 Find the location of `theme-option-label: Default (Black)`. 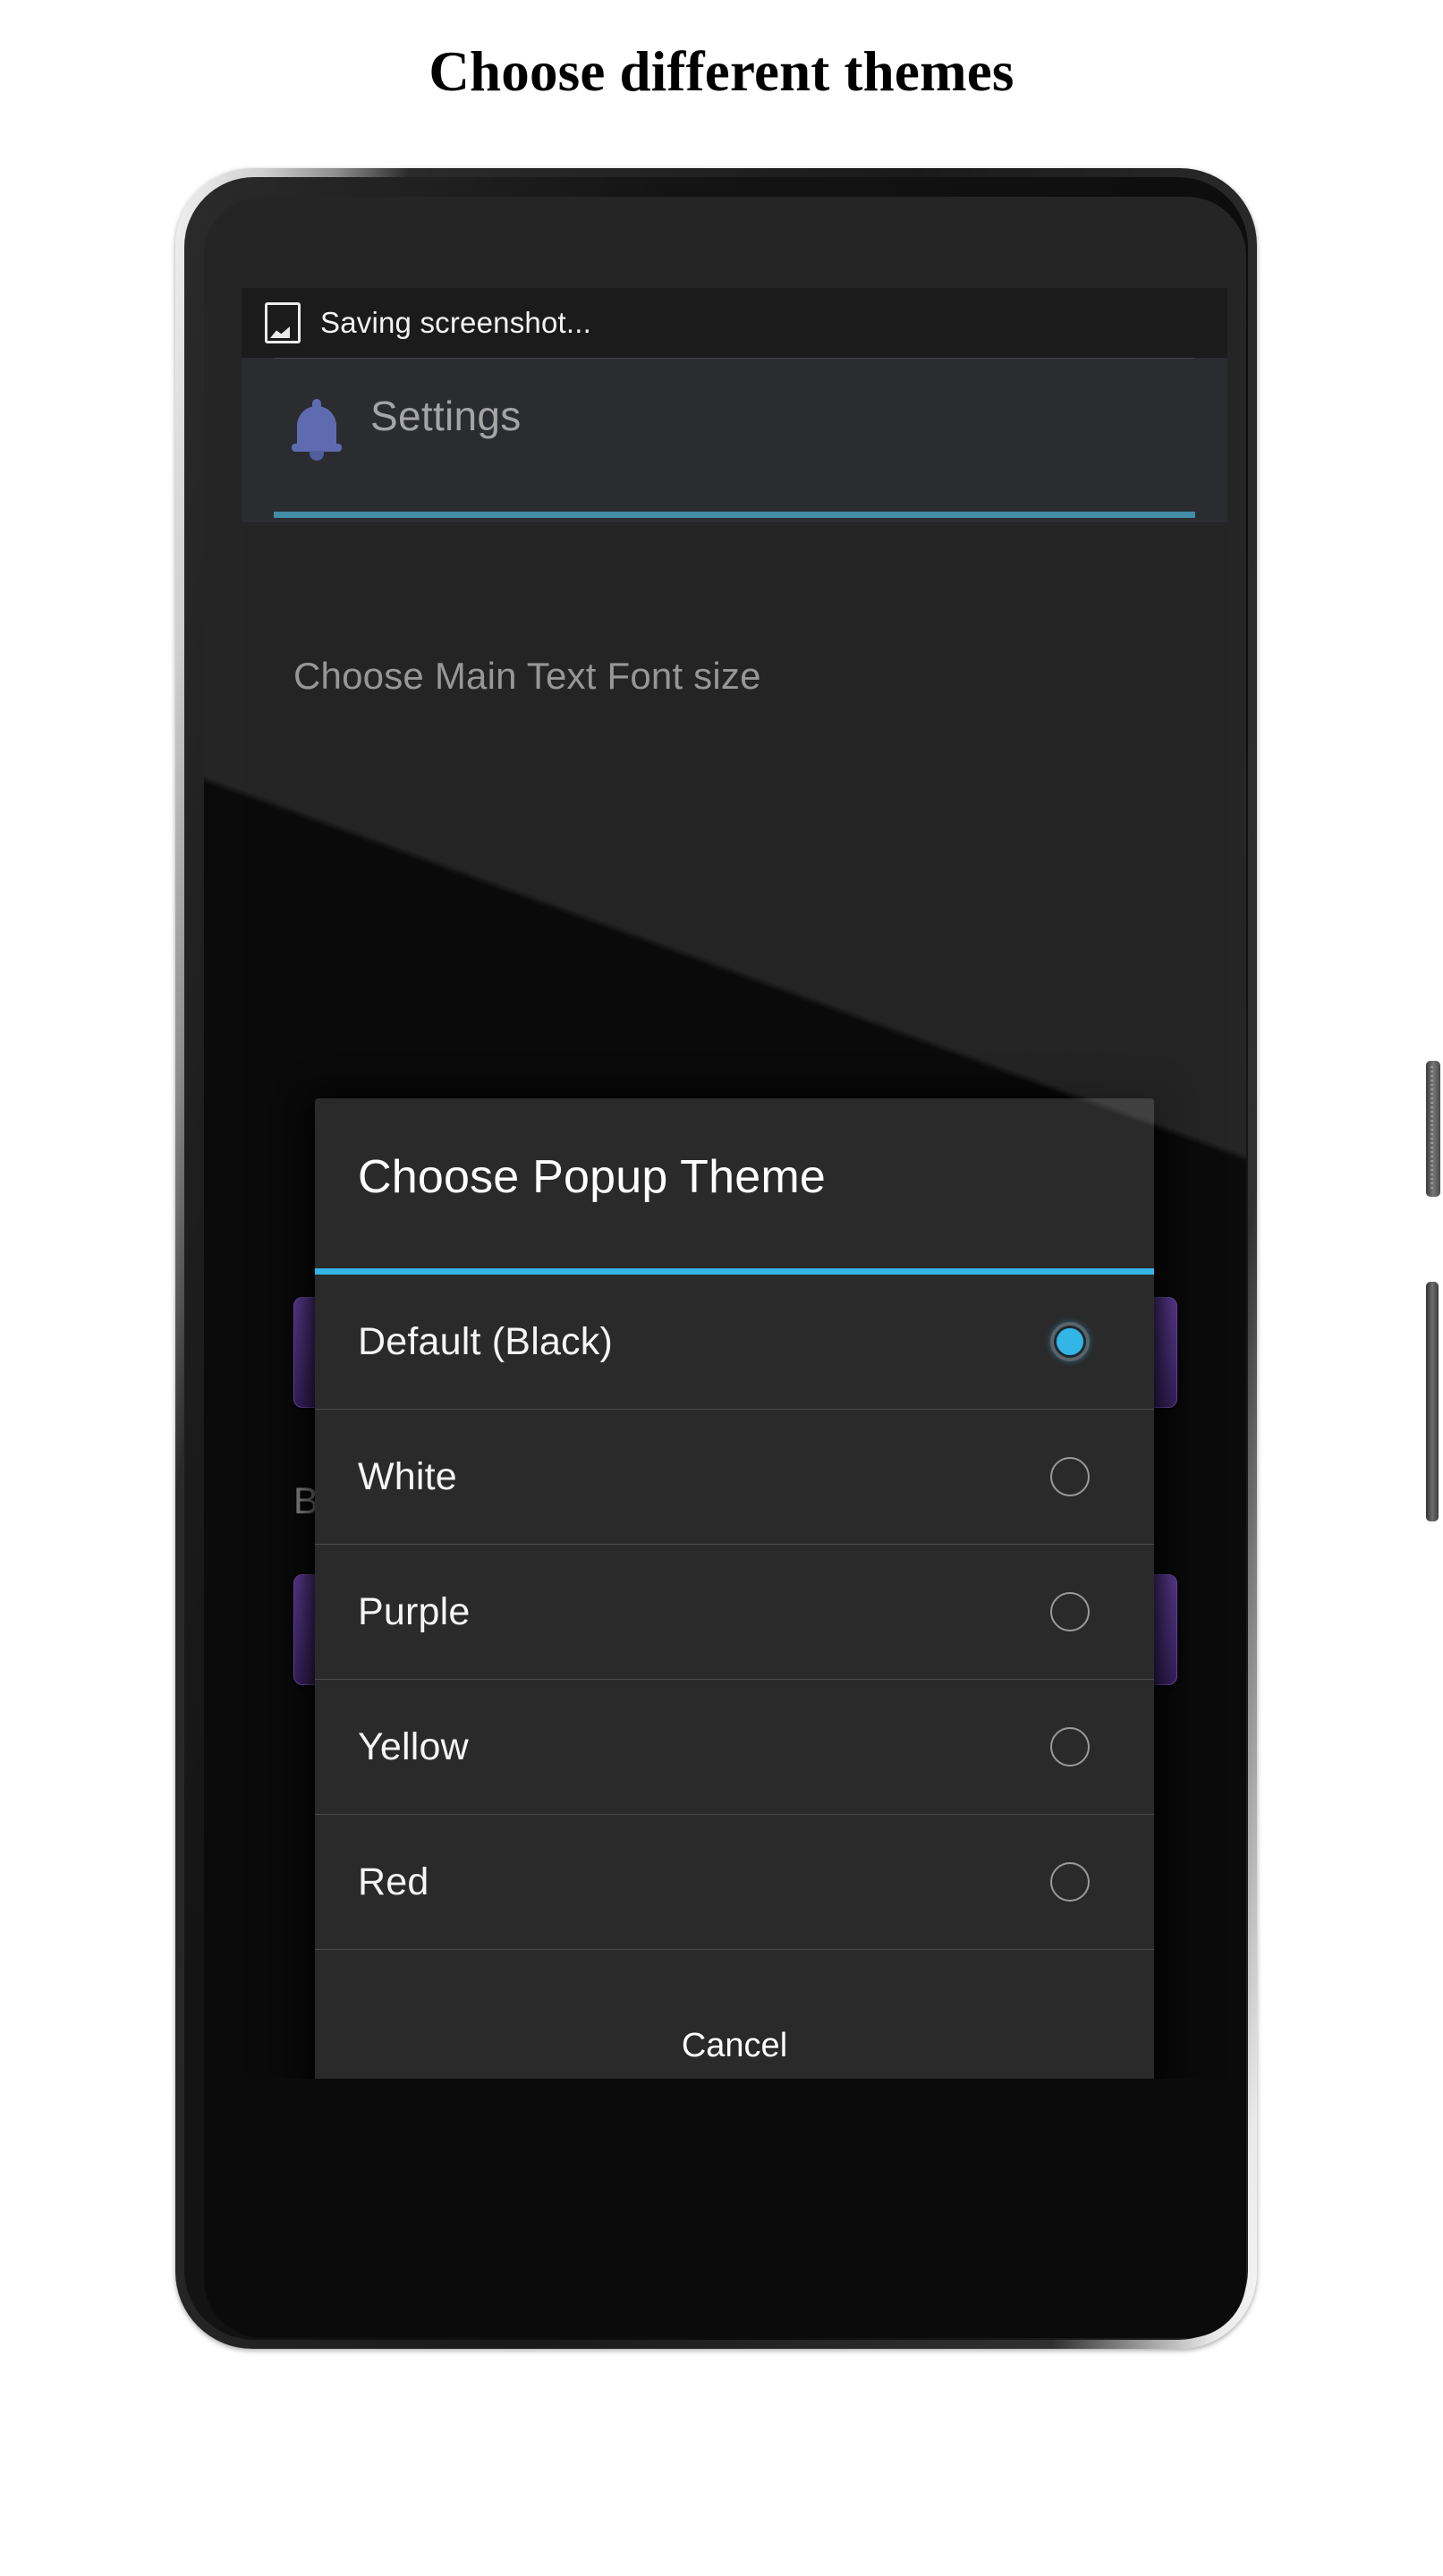

theme-option-label: Default (Black) is located at coordinates (485, 1341).